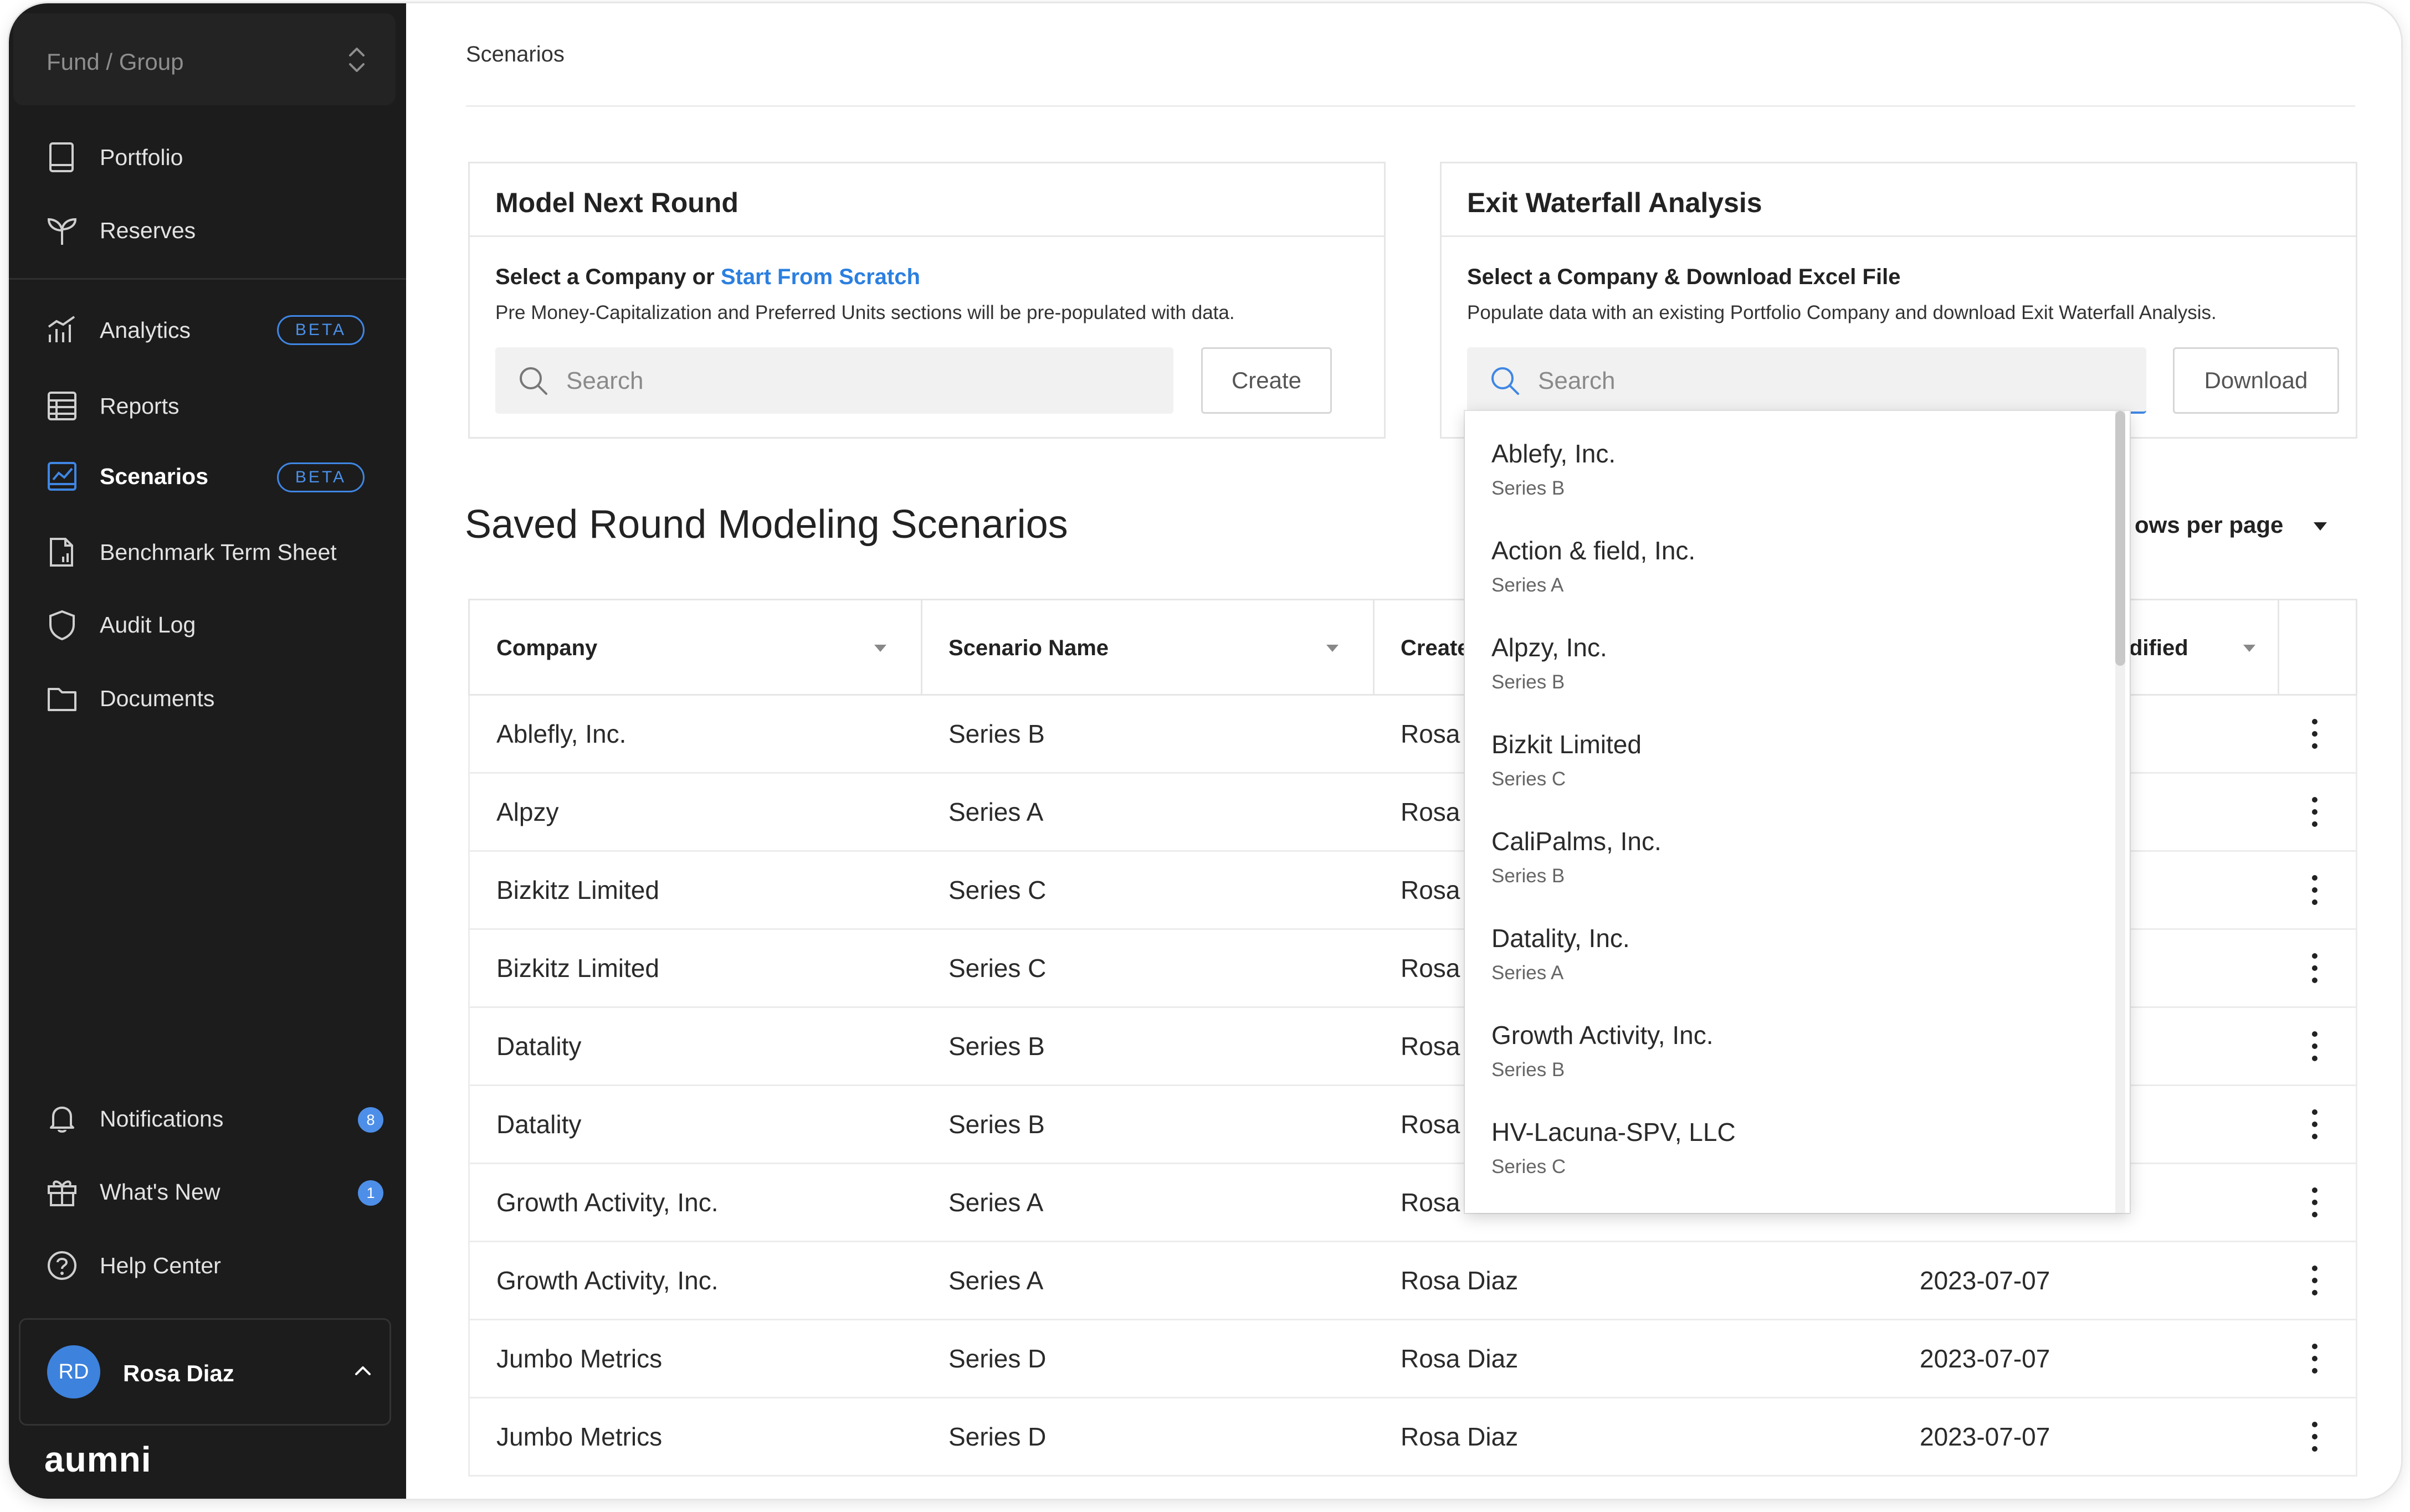 This screenshot has width=2410, height=1512. I want to click on sidebar-item-benchmark-term-sheet: Benchmark Term Sheet, so click(191, 552).